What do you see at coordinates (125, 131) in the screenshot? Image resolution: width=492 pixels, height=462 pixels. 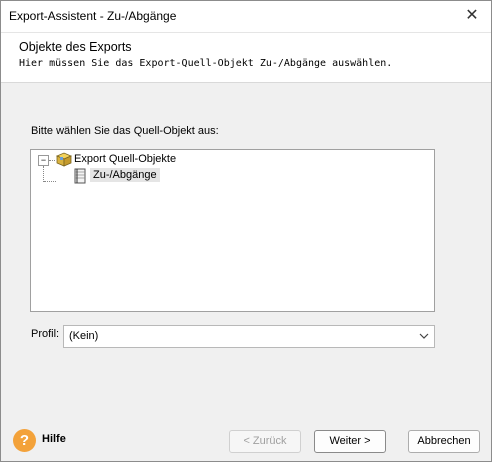 I see `tree-prompt-label: Bitte wählen Sie das Quell-Objekt aus:` at bounding box center [125, 131].